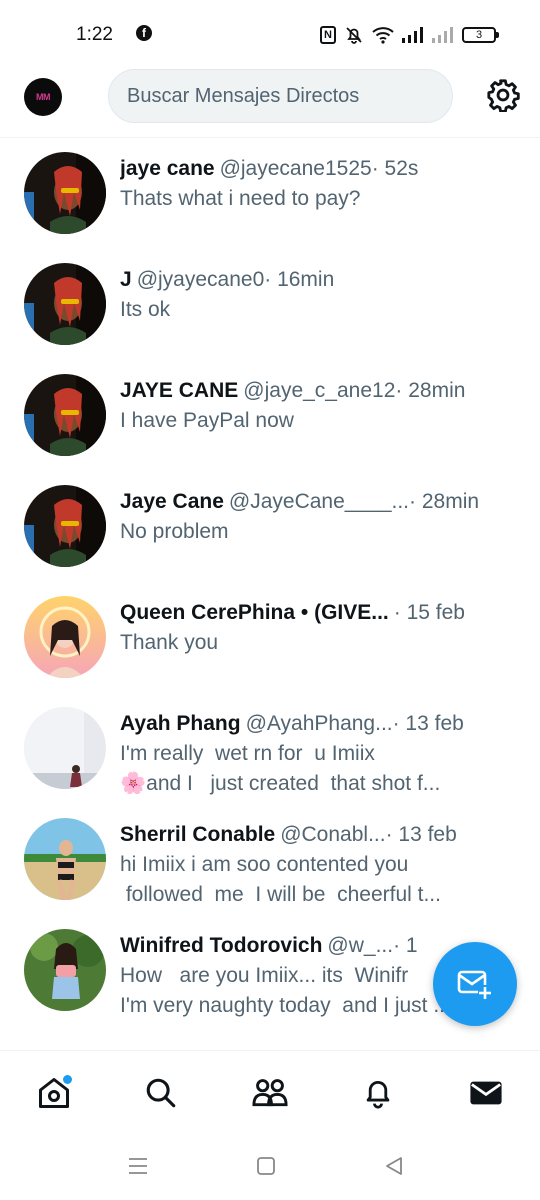 This screenshot has width=540, height=1200. I want to click on home-square-icon, so click(266, 1166).